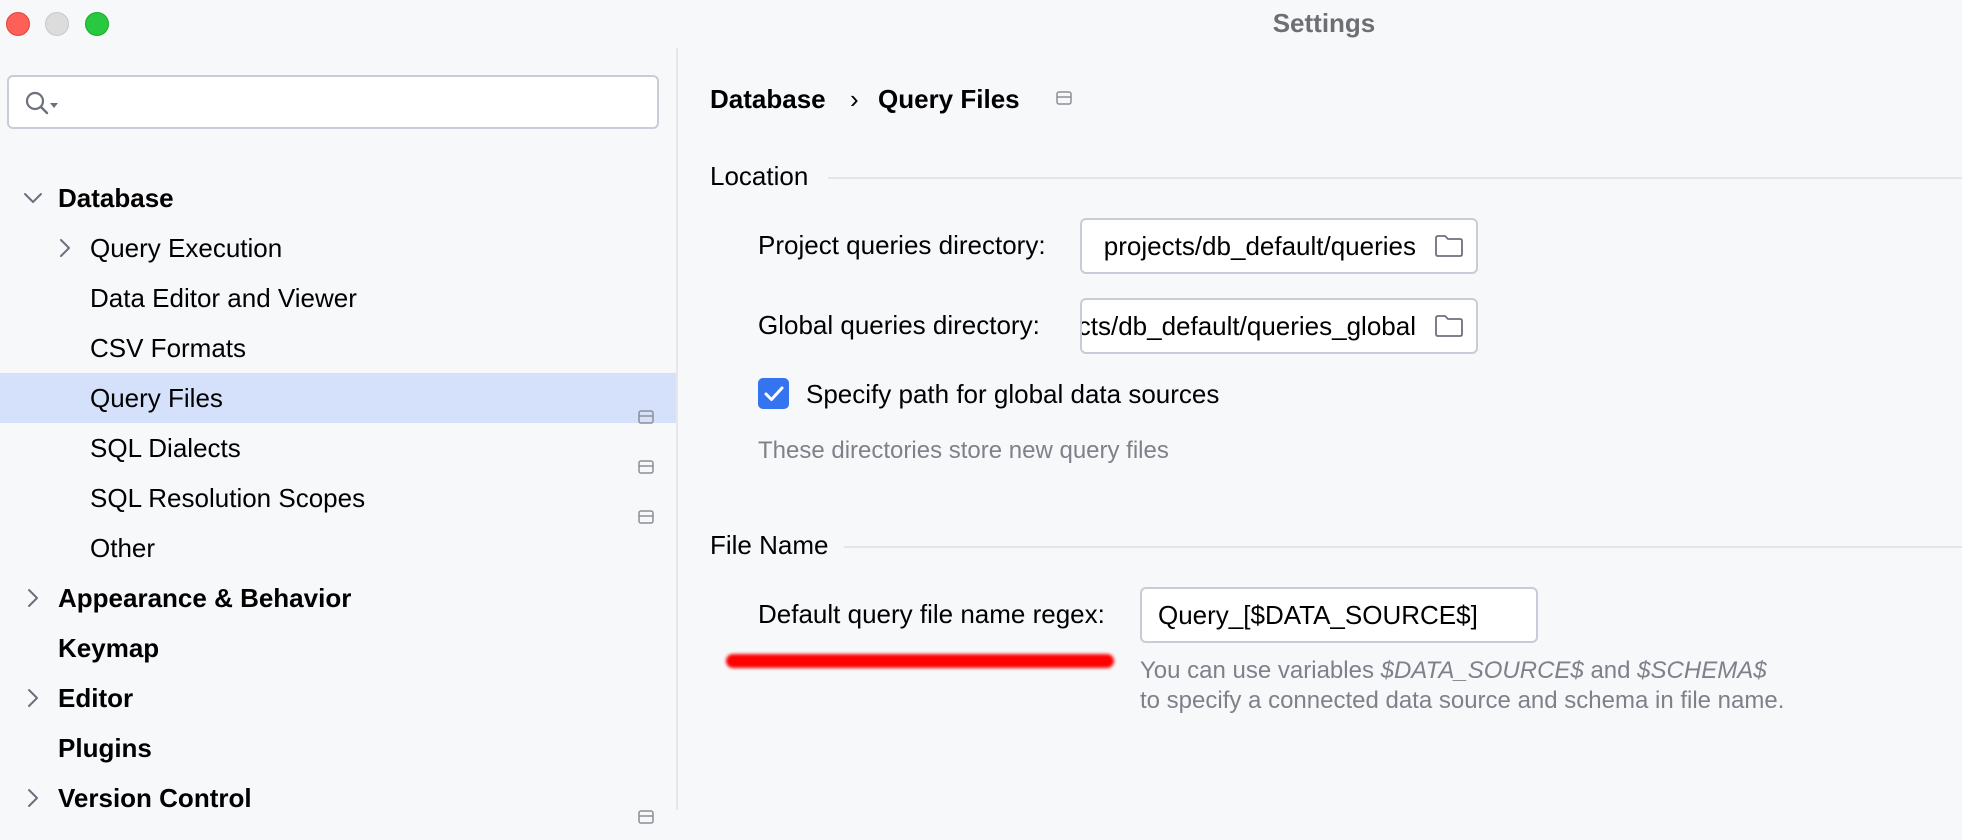 The width and height of the screenshot is (1962, 840). I want to click on sidebar-item-label: Keymap, so click(109, 648).